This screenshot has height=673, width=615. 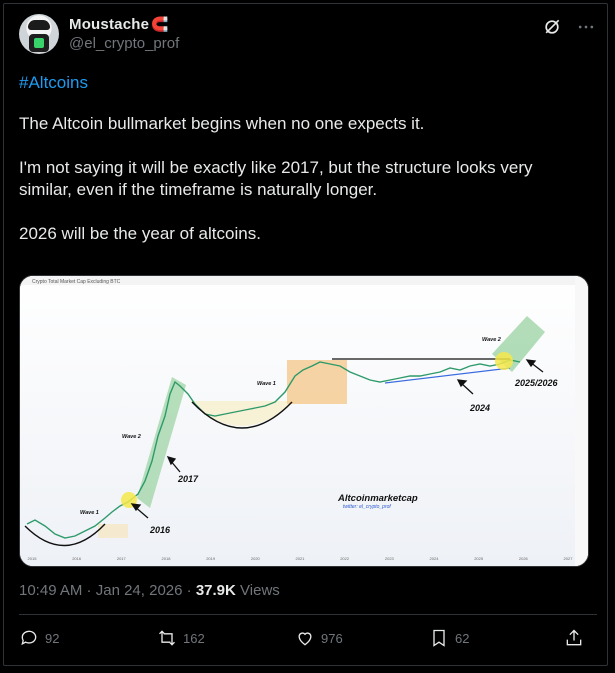 What do you see at coordinates (77, 558) in the screenshot?
I see `x-tick-label: 2016` at bounding box center [77, 558].